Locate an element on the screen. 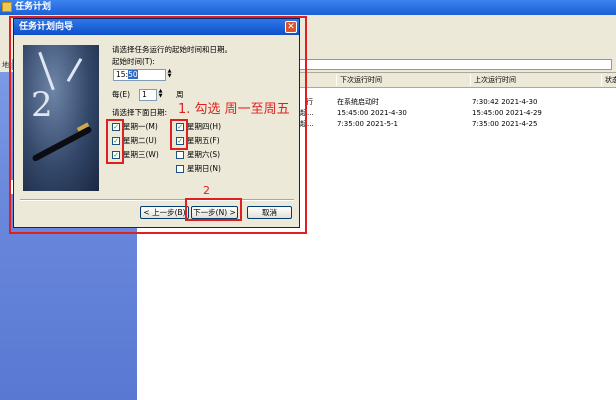 Image resolution: width=616 pixels, height=400 pixels. row-1-next-run: 在系统启动时 is located at coordinates (358, 102).